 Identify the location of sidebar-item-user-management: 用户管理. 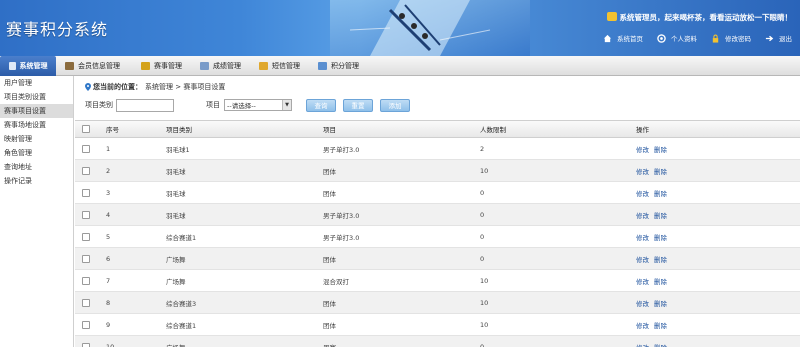
(36, 83).